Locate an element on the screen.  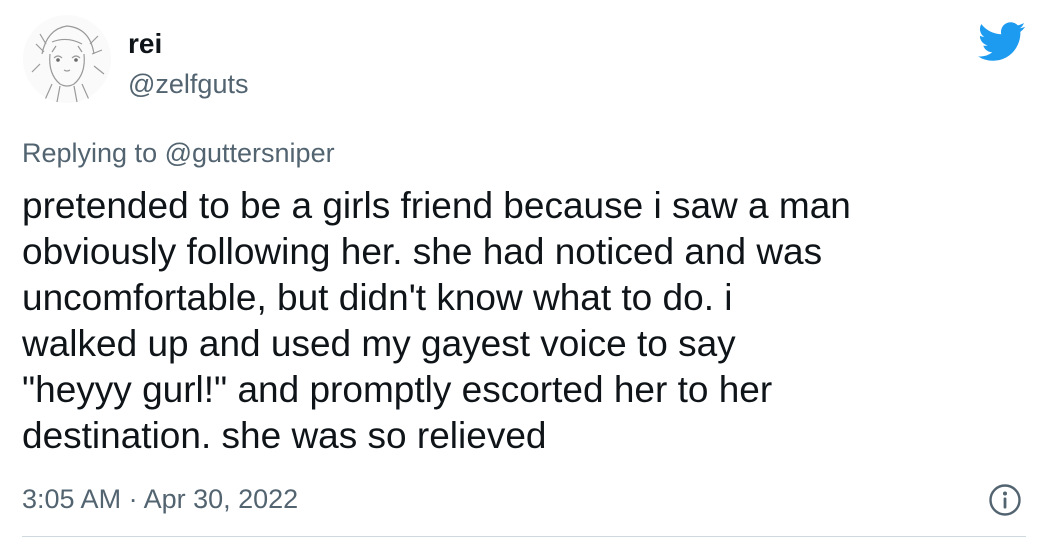
replying-to: Replying to @guttersniper is located at coordinates (178, 153).